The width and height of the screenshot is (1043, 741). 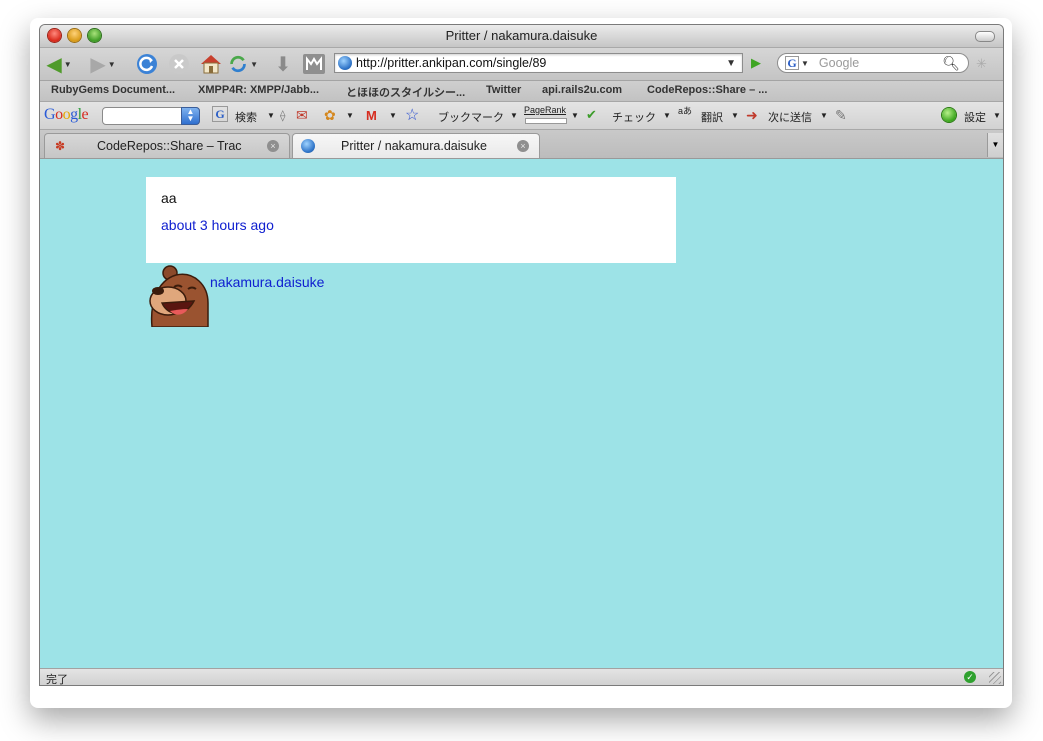 I want to click on spellcheck-icon: ✔, so click(x=591, y=115).